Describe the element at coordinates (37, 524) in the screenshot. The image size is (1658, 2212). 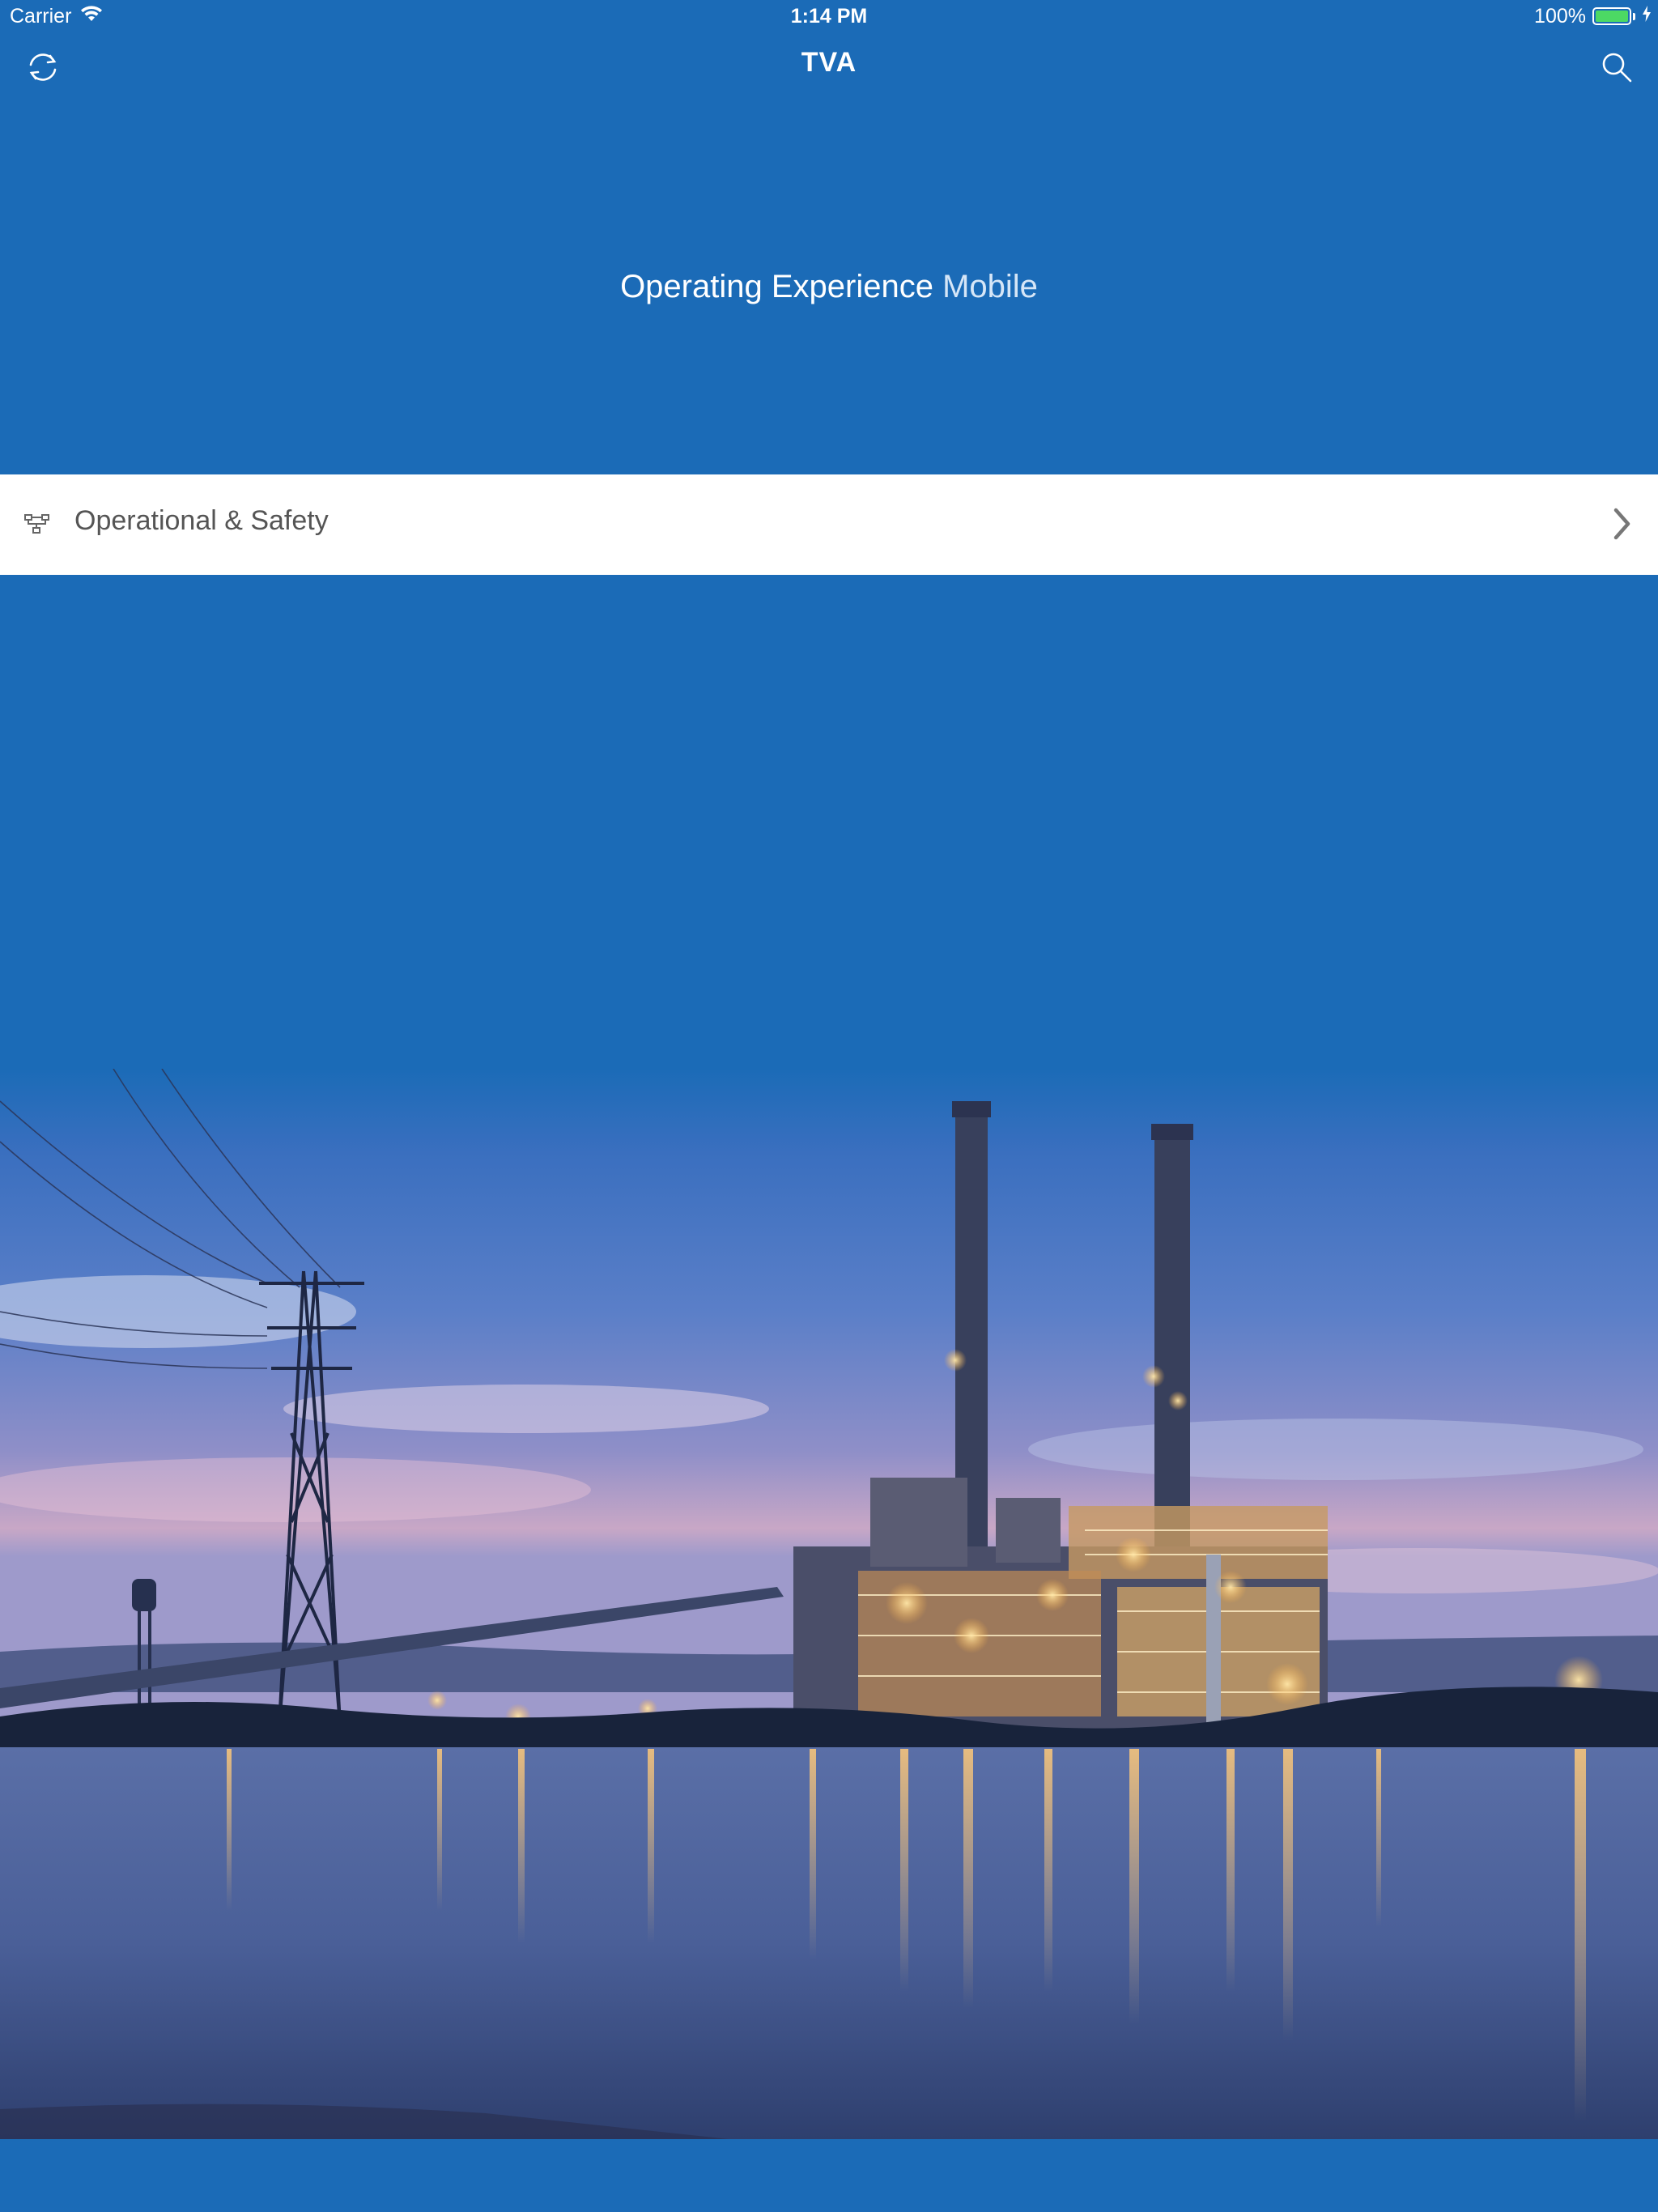
I see `network-icon` at that location.